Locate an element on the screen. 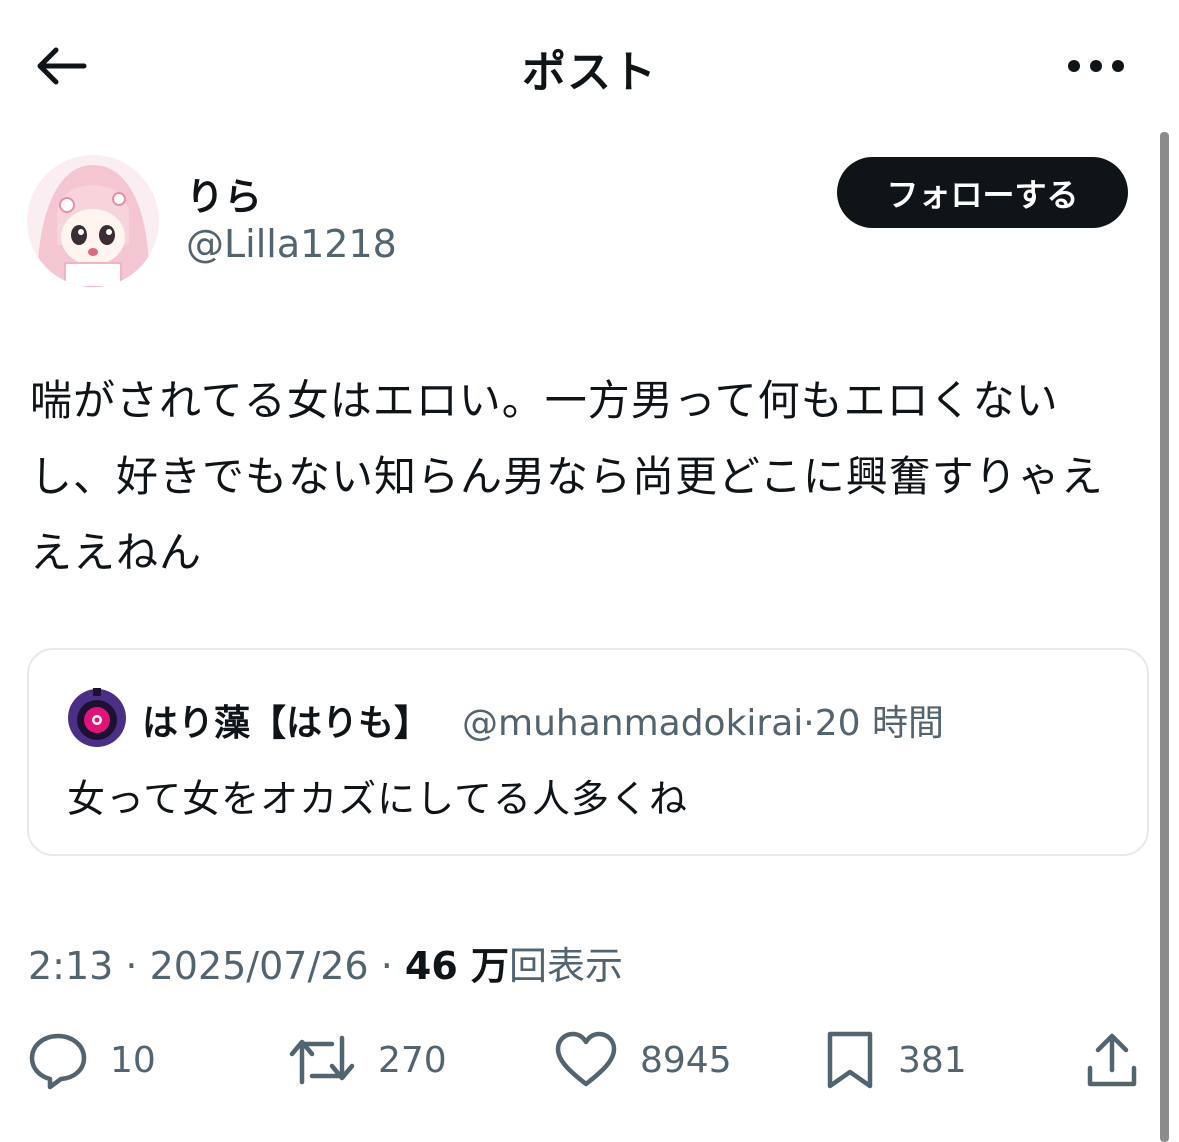  repost-button: 270 is located at coordinates (367, 1060).